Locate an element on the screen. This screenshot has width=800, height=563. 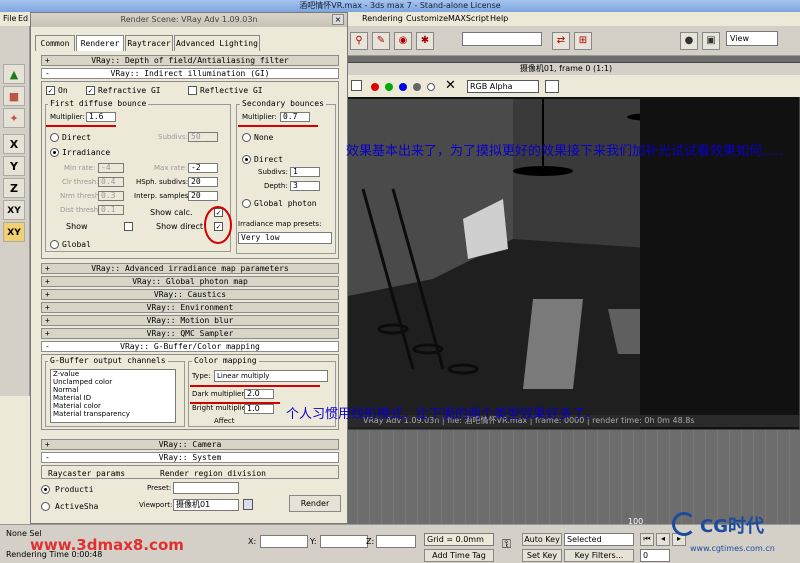
depth-spinner: 3 is located at coordinates (305, 186).